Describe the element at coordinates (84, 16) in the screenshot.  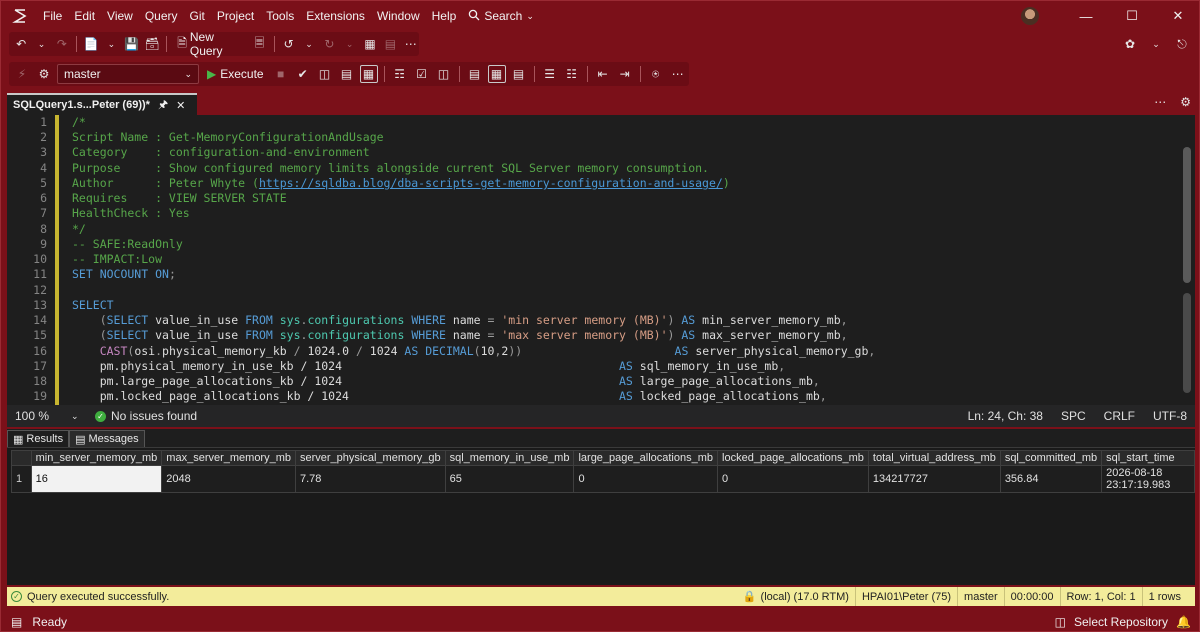
I see `menu-edit: Edit` at that location.